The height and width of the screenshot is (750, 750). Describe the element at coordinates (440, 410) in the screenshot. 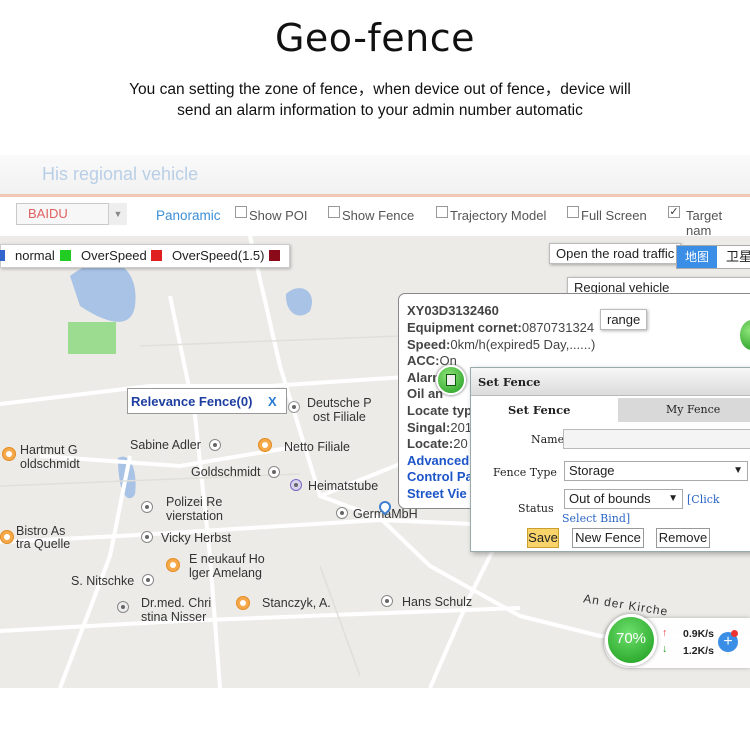

I see `locate-type-label: Locate typ` at that location.